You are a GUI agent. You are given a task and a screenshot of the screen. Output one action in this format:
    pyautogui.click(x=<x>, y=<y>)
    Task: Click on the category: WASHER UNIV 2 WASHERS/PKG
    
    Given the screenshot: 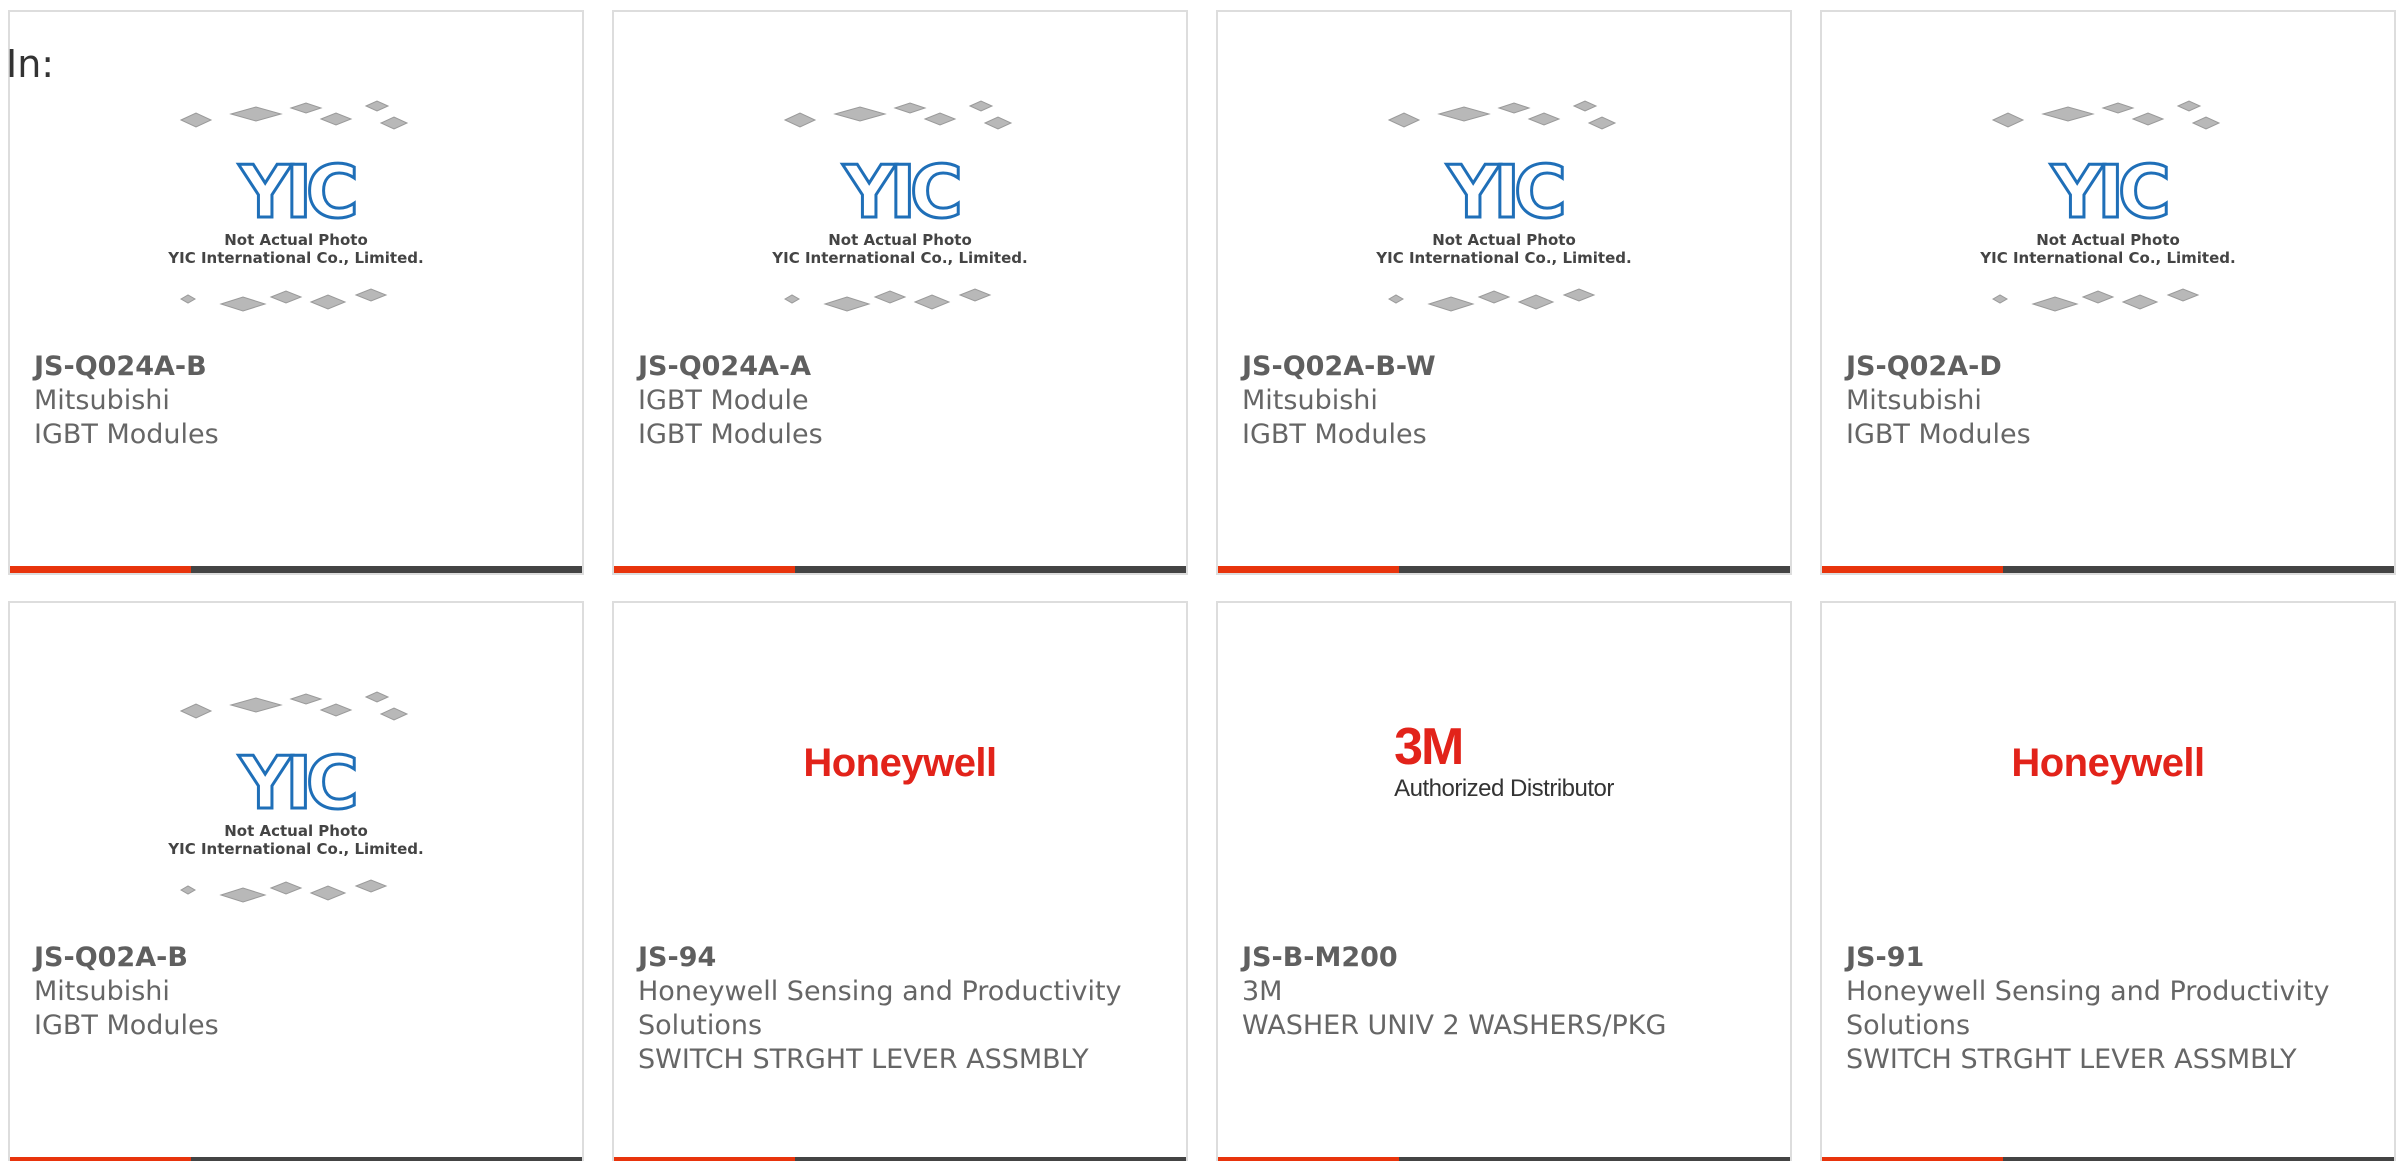 What is the action you would take?
    pyautogui.click(x=1454, y=1025)
    